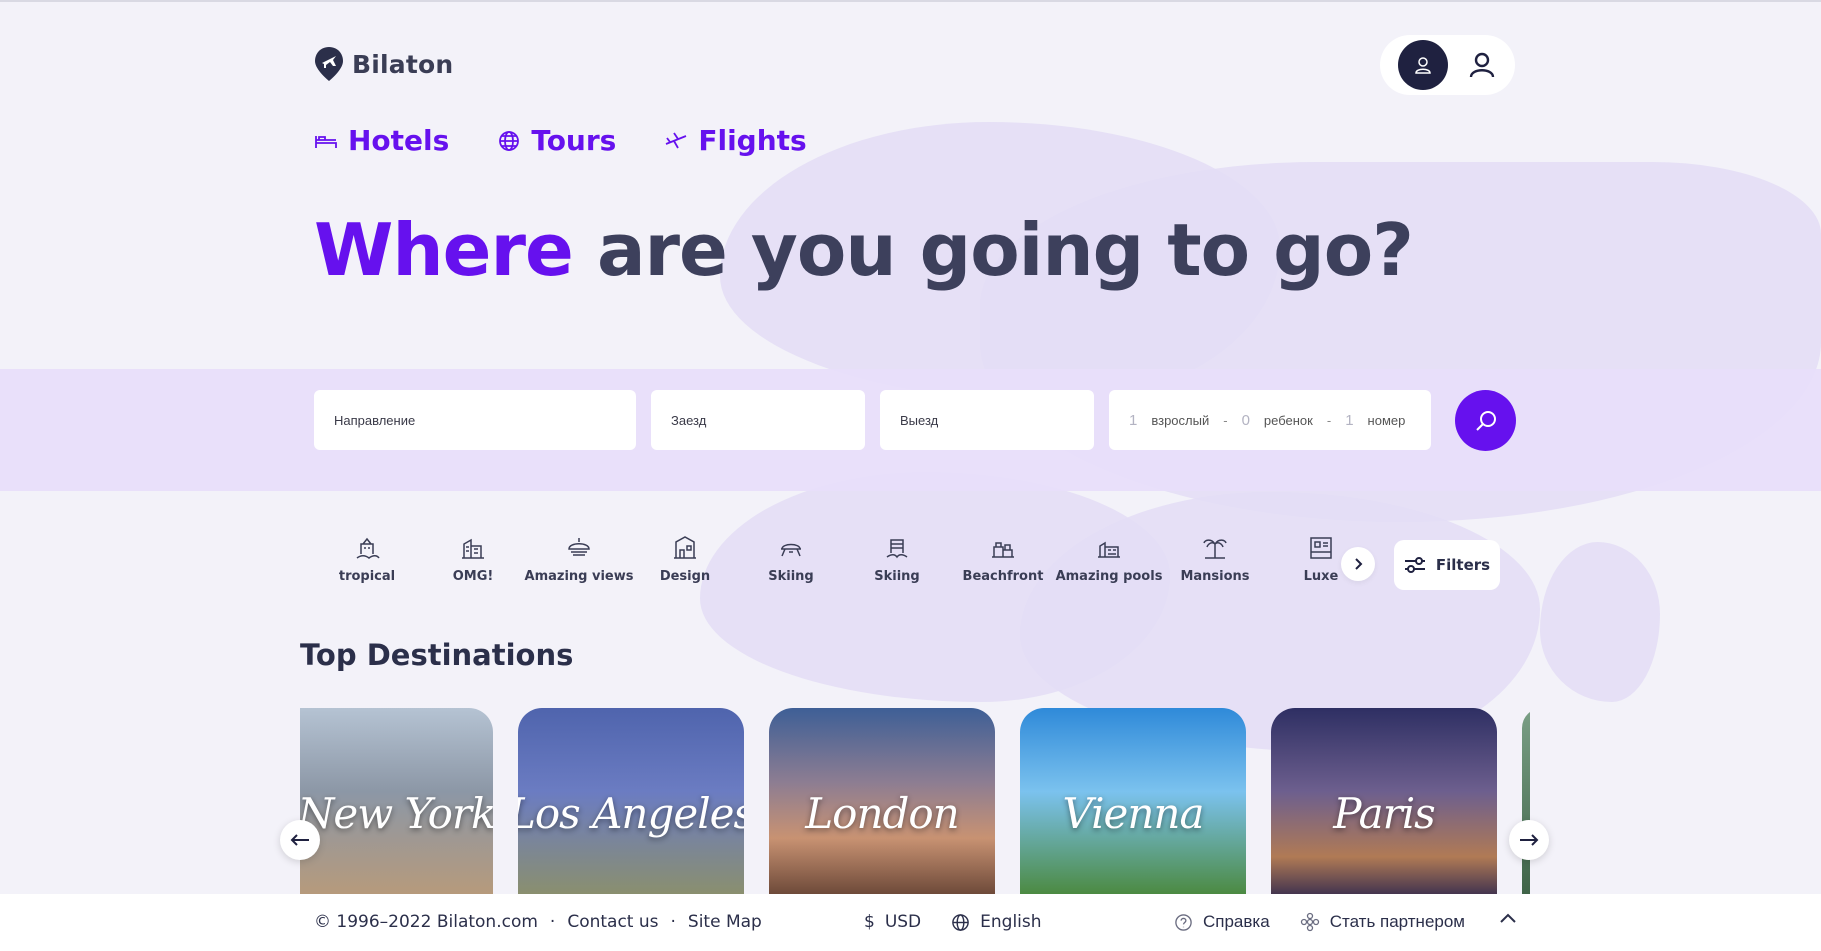  What do you see at coordinates (1526, 801) in the screenshot?
I see `destination-card-partial` at bounding box center [1526, 801].